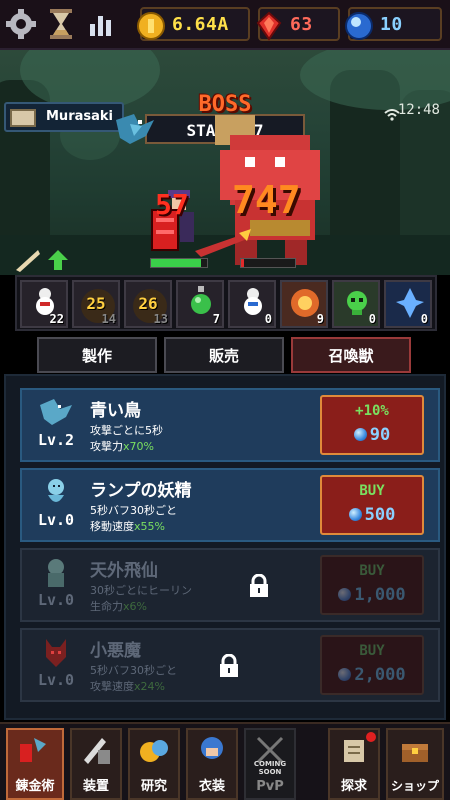 Image resolution: width=450 pixels, height=800 pixels. What do you see at coordinates (226, 303) in the screenshot?
I see `items-row: 22 25 14 26 13 7 0 9 0 0` at bounding box center [226, 303].